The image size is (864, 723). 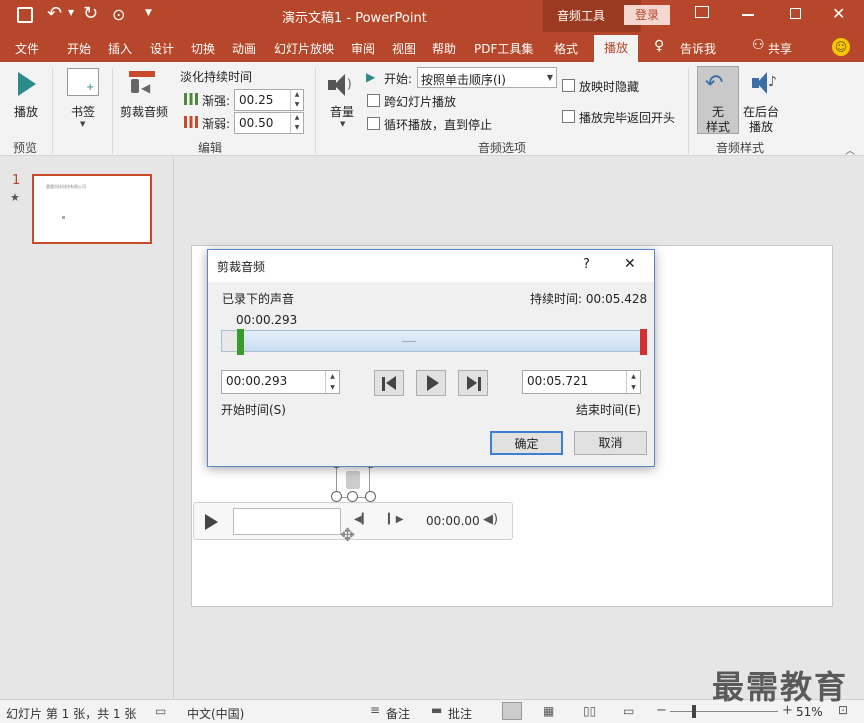 I want to click on redo-icon: ↻, so click(x=90, y=13).